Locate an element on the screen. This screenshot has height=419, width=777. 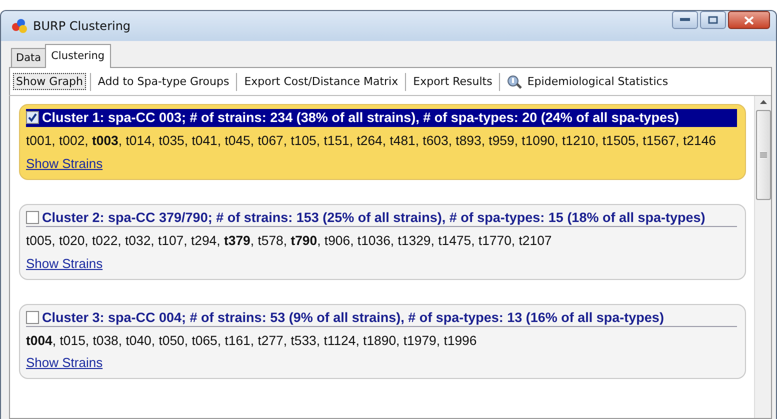
toolbar-button: Add to Spa-type Groups is located at coordinates (163, 81).